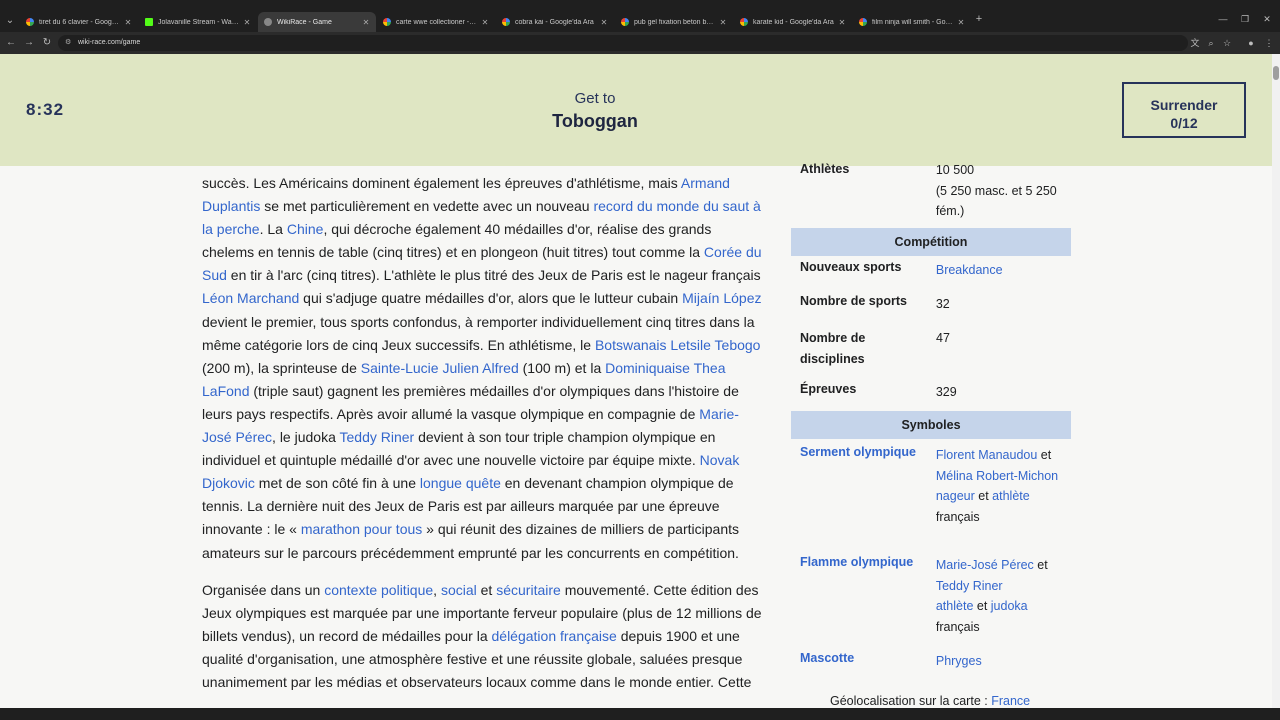 This screenshot has width=1280, height=720. Describe the element at coordinates (721, 298) in the screenshot. I see `article-link: Mijaín López` at that location.